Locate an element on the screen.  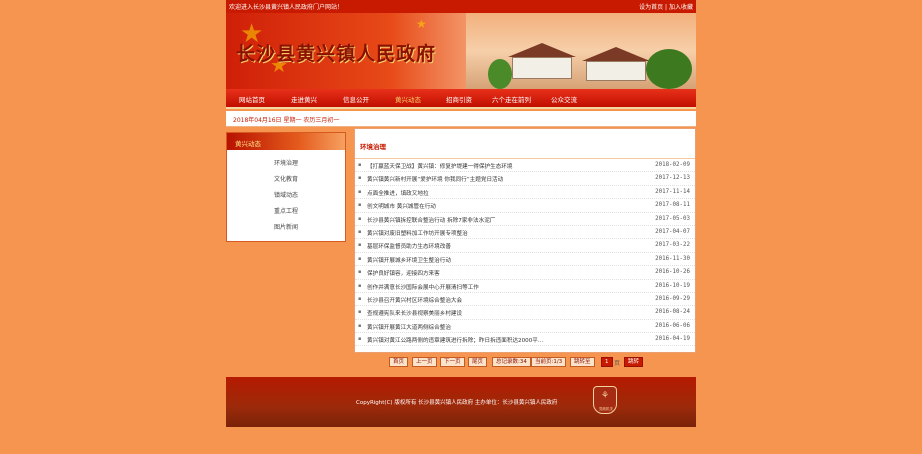
nav-item-about: 走进黄兴 is located at coordinates (304, 99).